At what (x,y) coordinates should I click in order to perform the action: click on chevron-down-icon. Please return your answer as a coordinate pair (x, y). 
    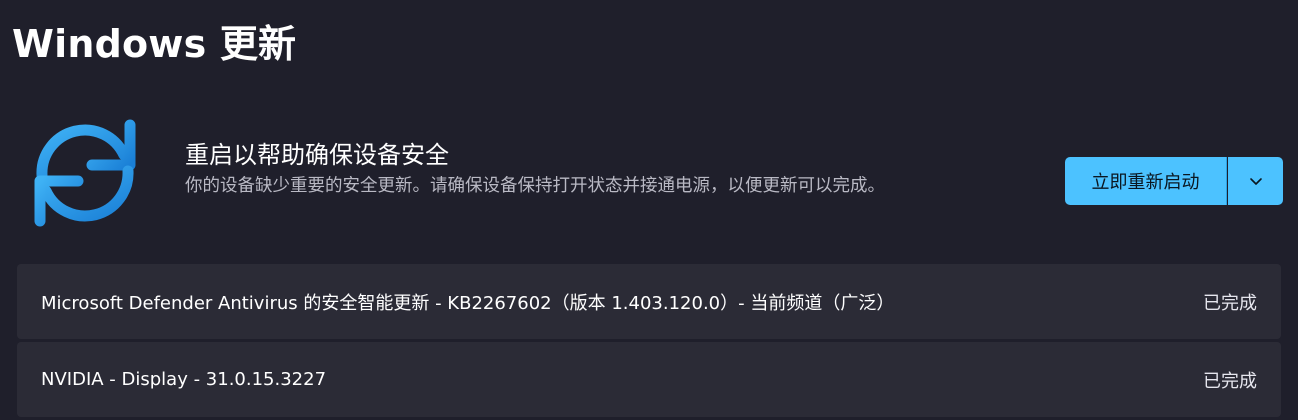
    Looking at the image, I should click on (1256, 181).